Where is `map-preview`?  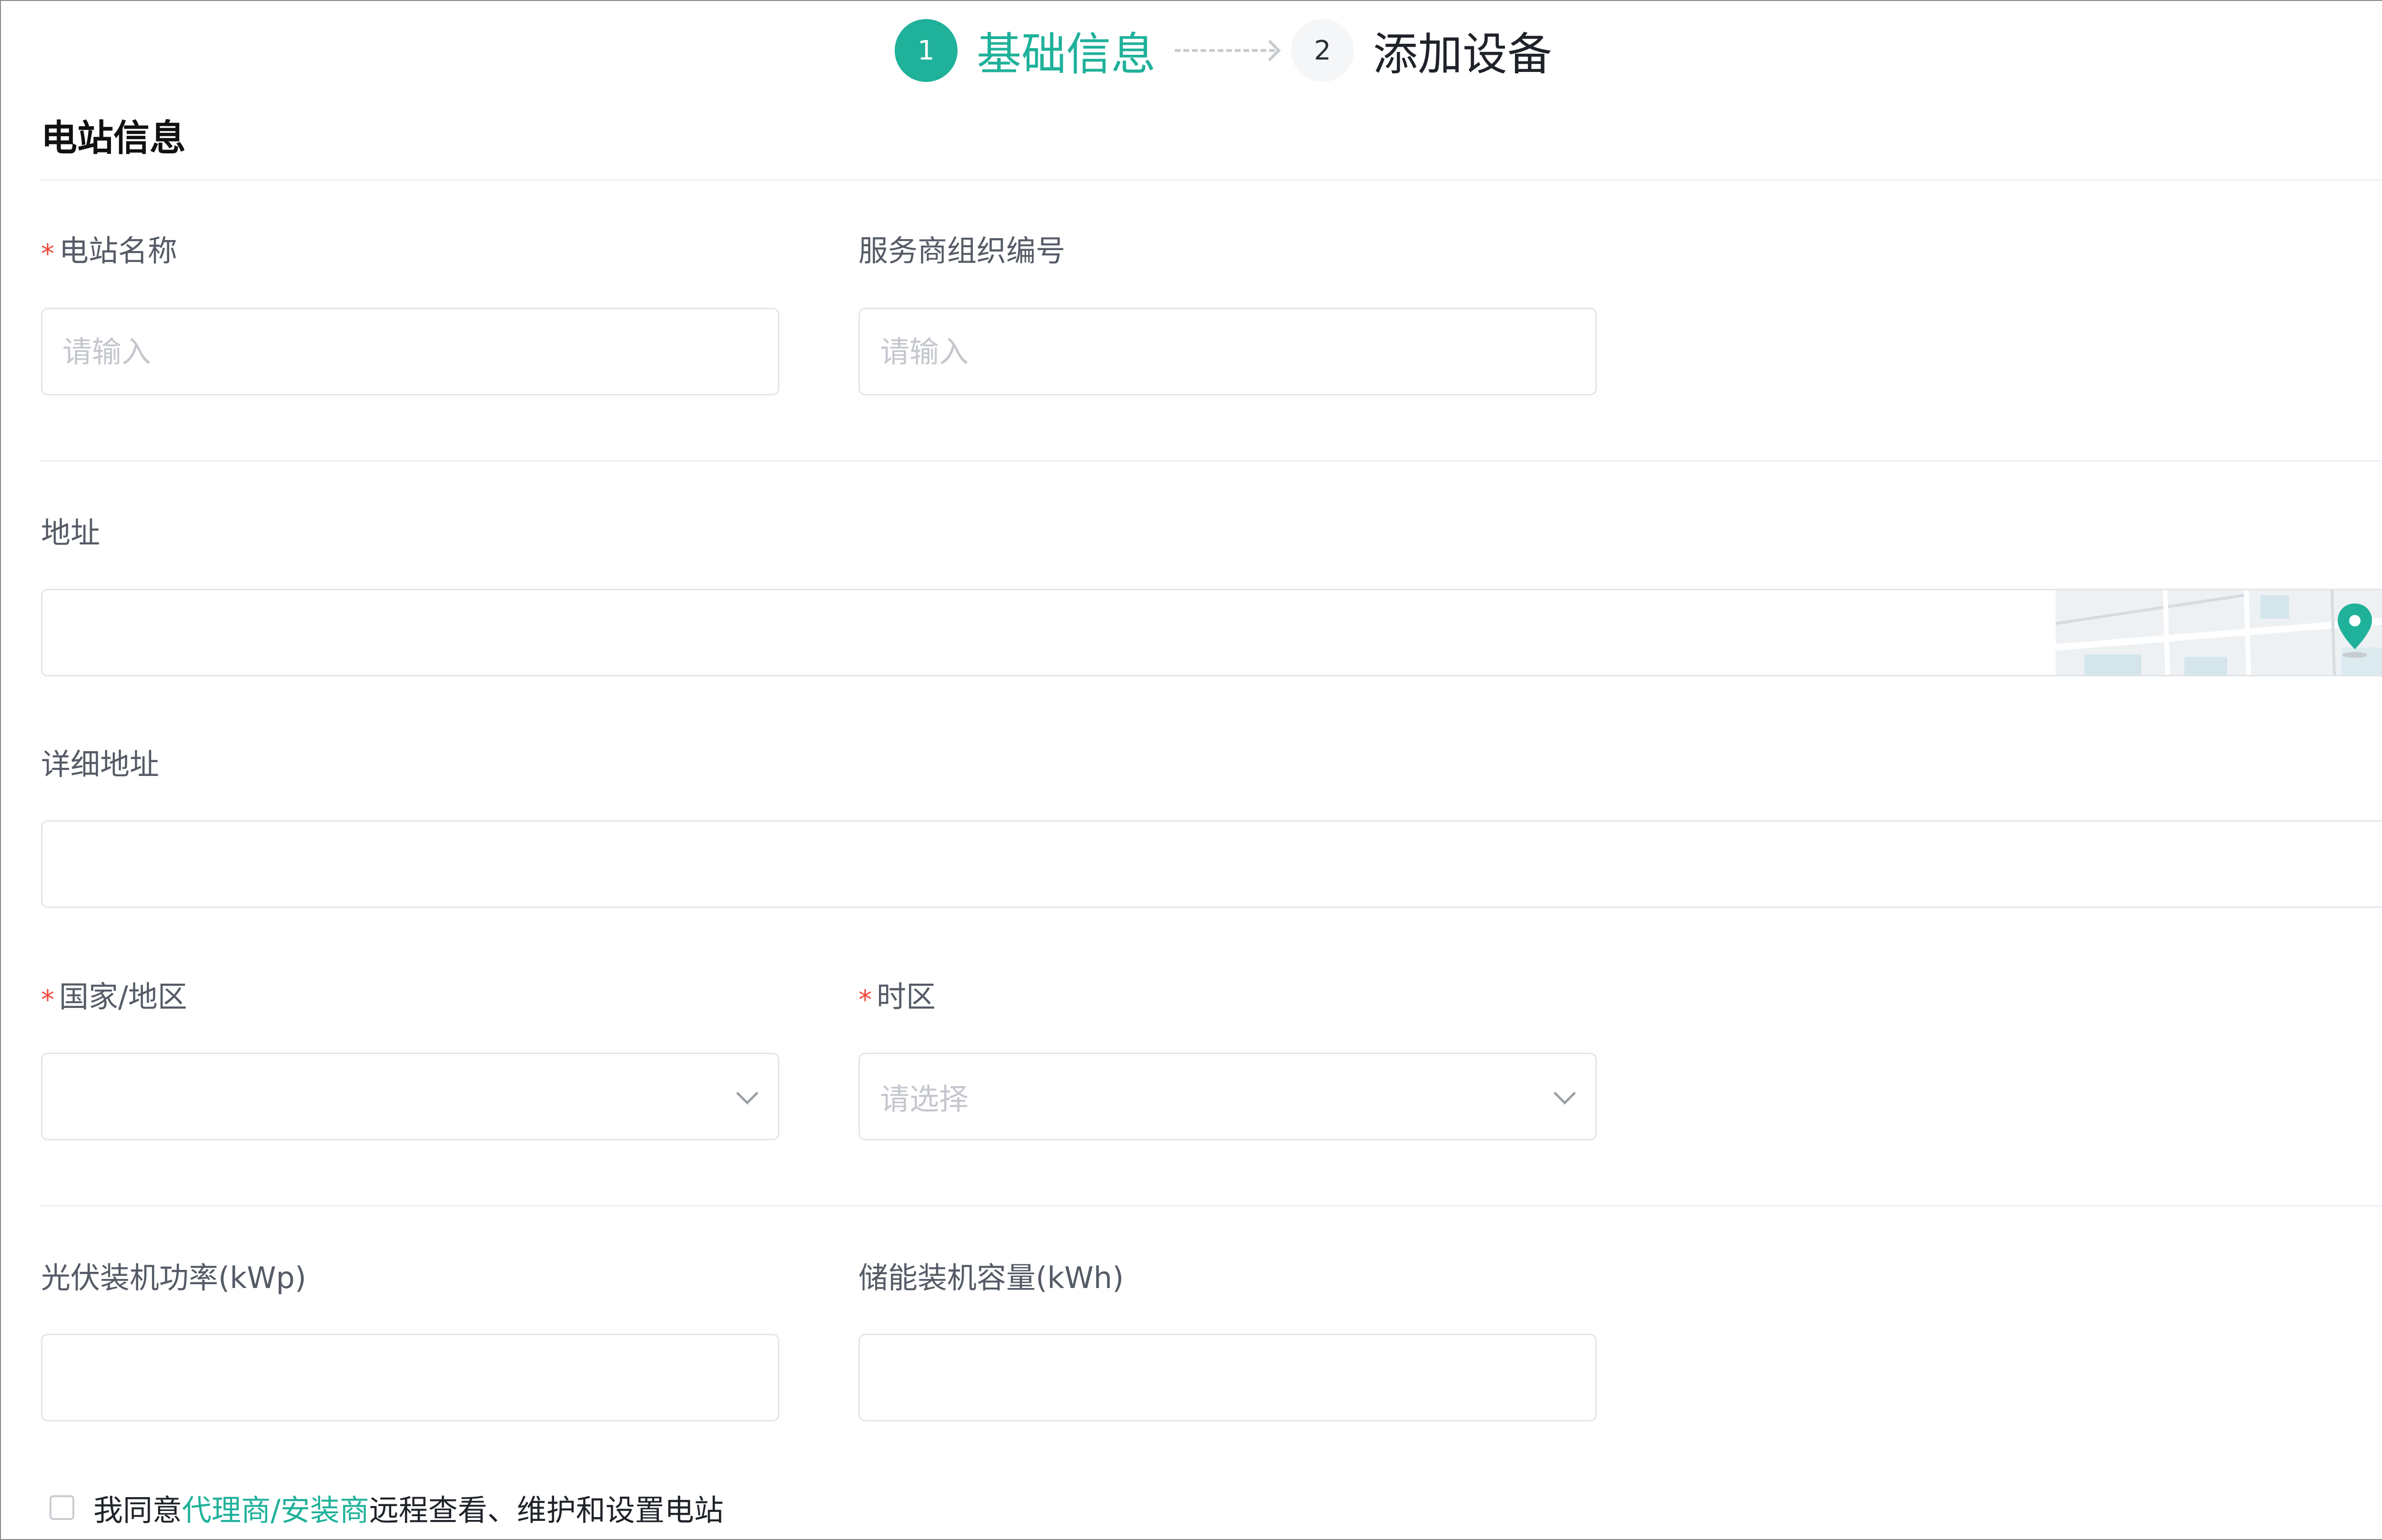
map-preview is located at coordinates (2219, 633).